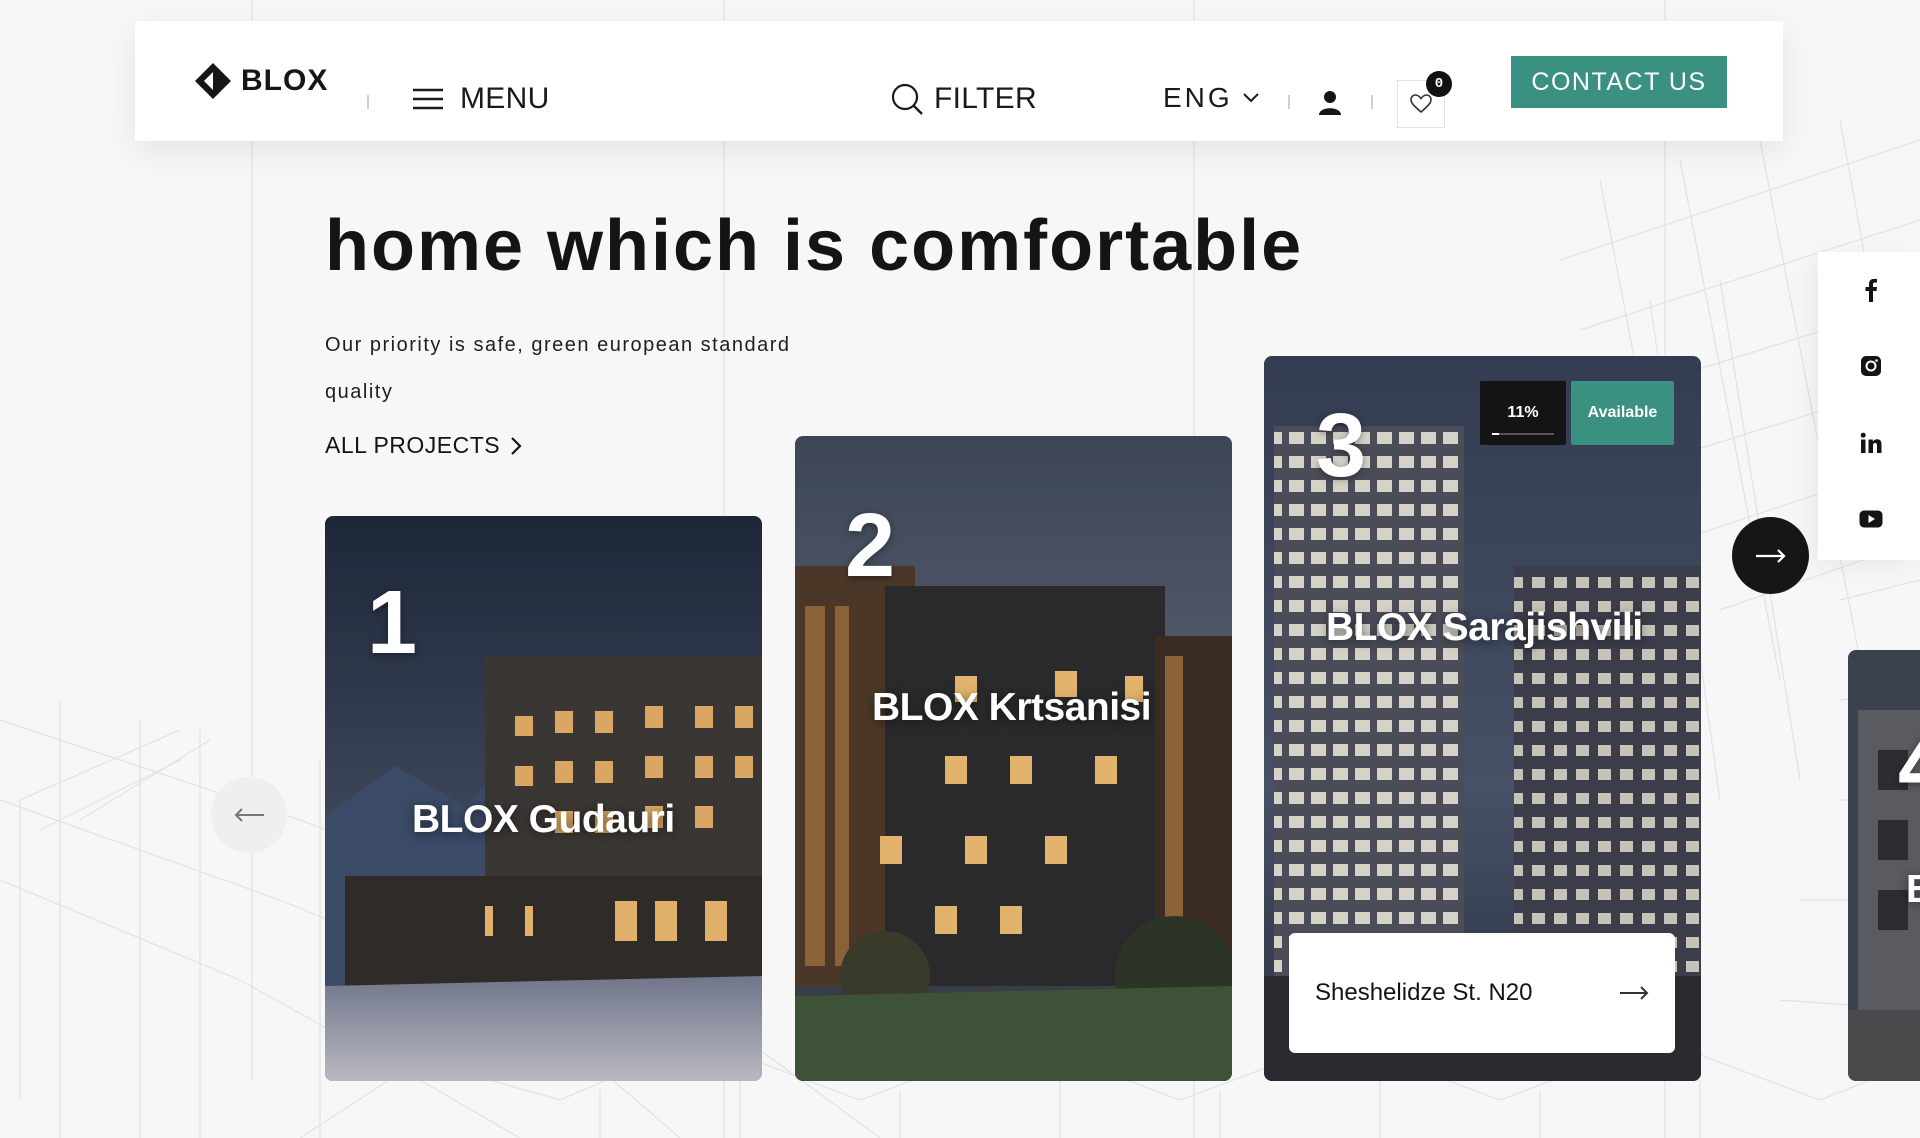  Describe the element at coordinates (1013, 758) in the screenshot. I see `project-card-krtsanisi: 2 BLOX Krtsanisi` at that location.